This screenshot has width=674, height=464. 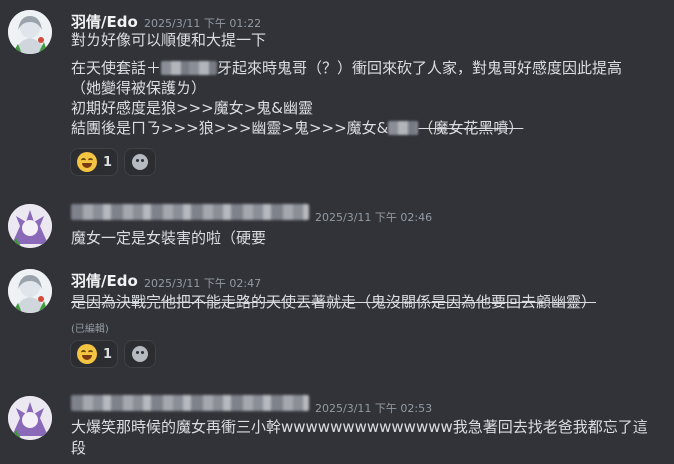 I want to click on strikethrough-text: （魔女花黑噴）, so click(x=471, y=128).